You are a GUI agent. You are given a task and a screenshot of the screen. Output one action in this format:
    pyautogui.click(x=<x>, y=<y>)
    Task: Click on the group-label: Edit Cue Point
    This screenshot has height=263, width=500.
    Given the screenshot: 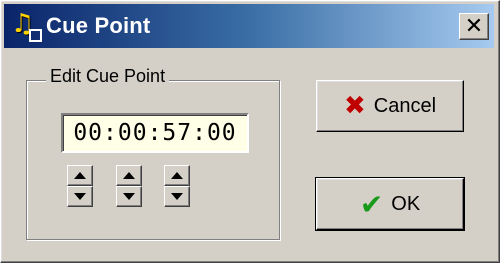 What is the action you would take?
    pyautogui.click(x=108, y=76)
    